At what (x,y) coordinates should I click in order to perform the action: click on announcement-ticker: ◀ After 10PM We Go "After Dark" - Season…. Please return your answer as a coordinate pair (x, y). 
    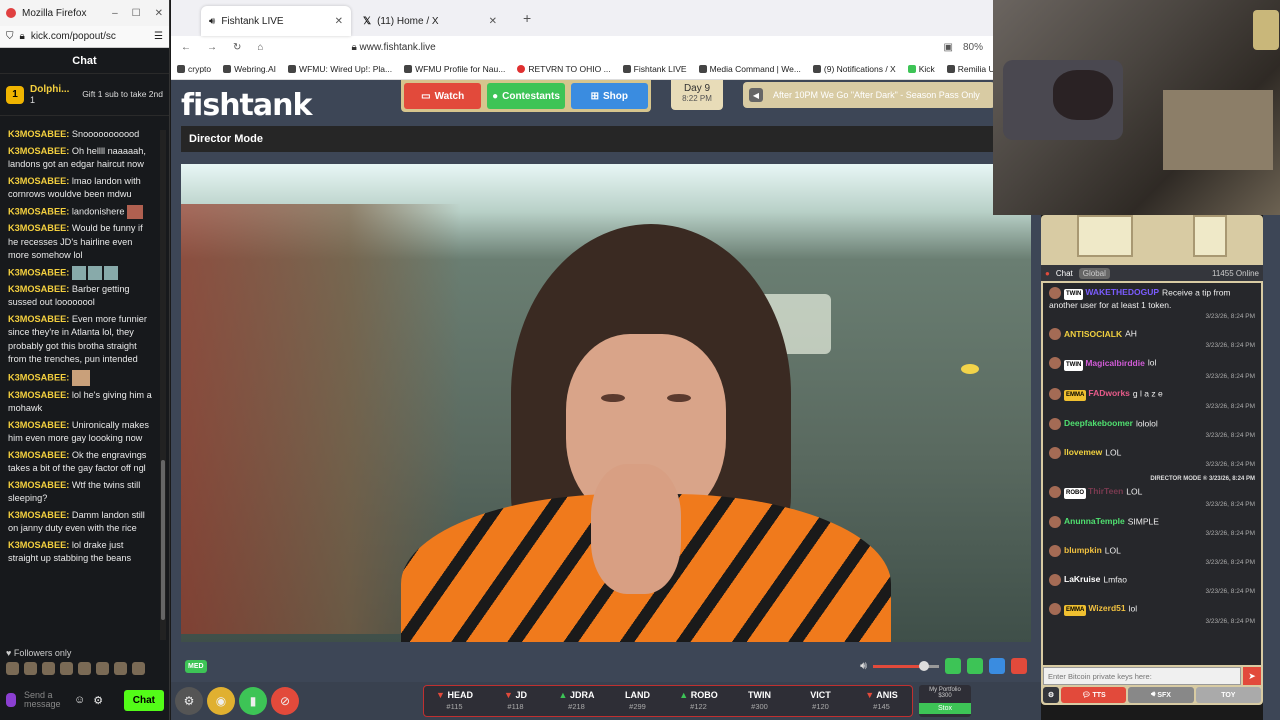
    Looking at the image, I should click on (869, 95).